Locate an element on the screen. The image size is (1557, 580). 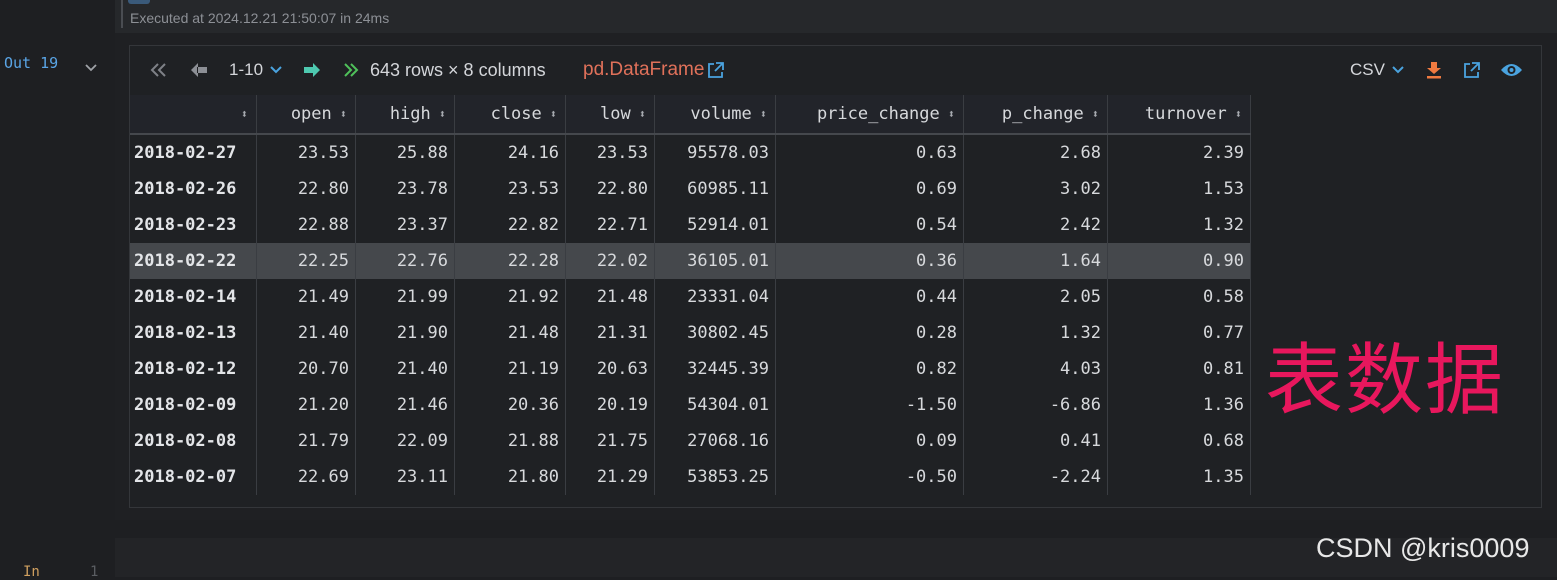
table-cell: 0.36 is located at coordinates (869, 261).